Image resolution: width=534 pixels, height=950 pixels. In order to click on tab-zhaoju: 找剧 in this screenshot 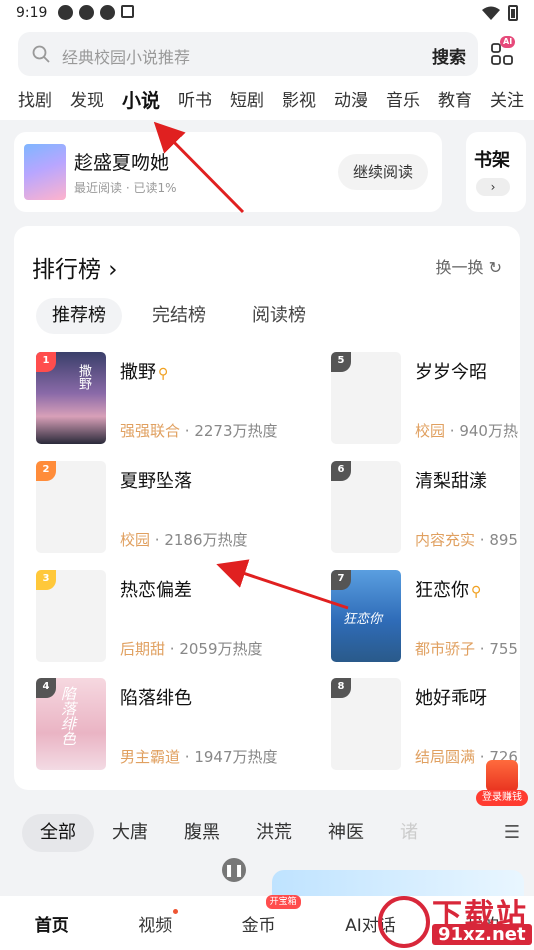, I will do `click(35, 102)`.